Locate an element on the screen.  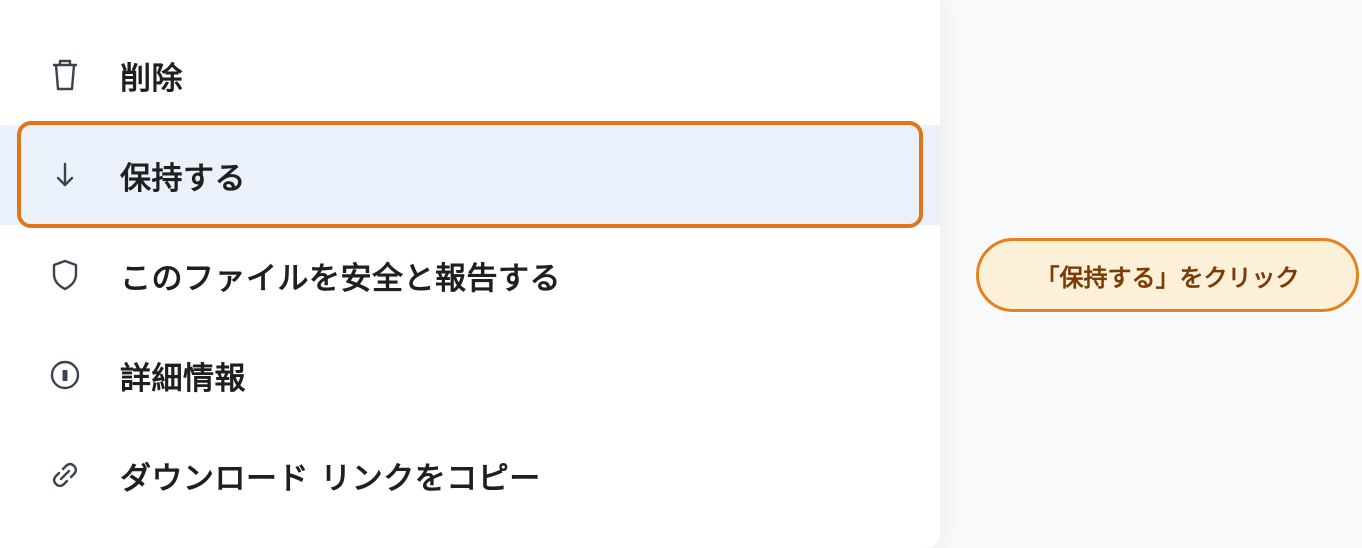
menu-item-label: ダウンロード リンクをコピー is located at coordinates (330, 478).